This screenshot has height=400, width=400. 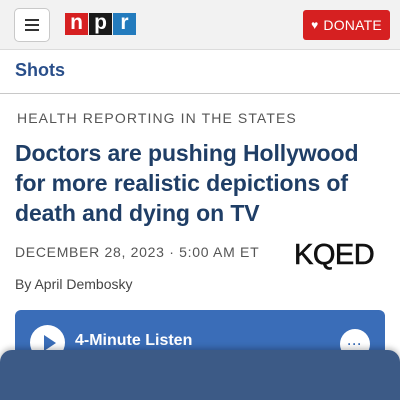 What do you see at coordinates (157, 118) in the screenshot?
I see `article-kicker: HEALTH REPORTING IN THE STATES` at bounding box center [157, 118].